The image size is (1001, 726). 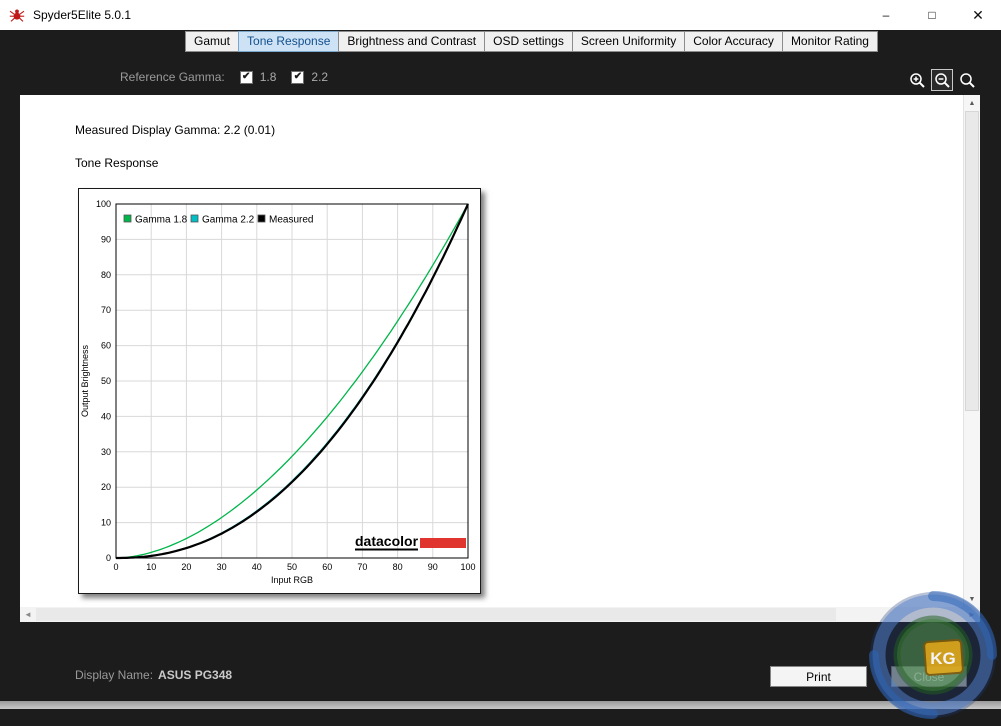 I want to click on tab-gamut: Gamut, so click(x=212, y=41).